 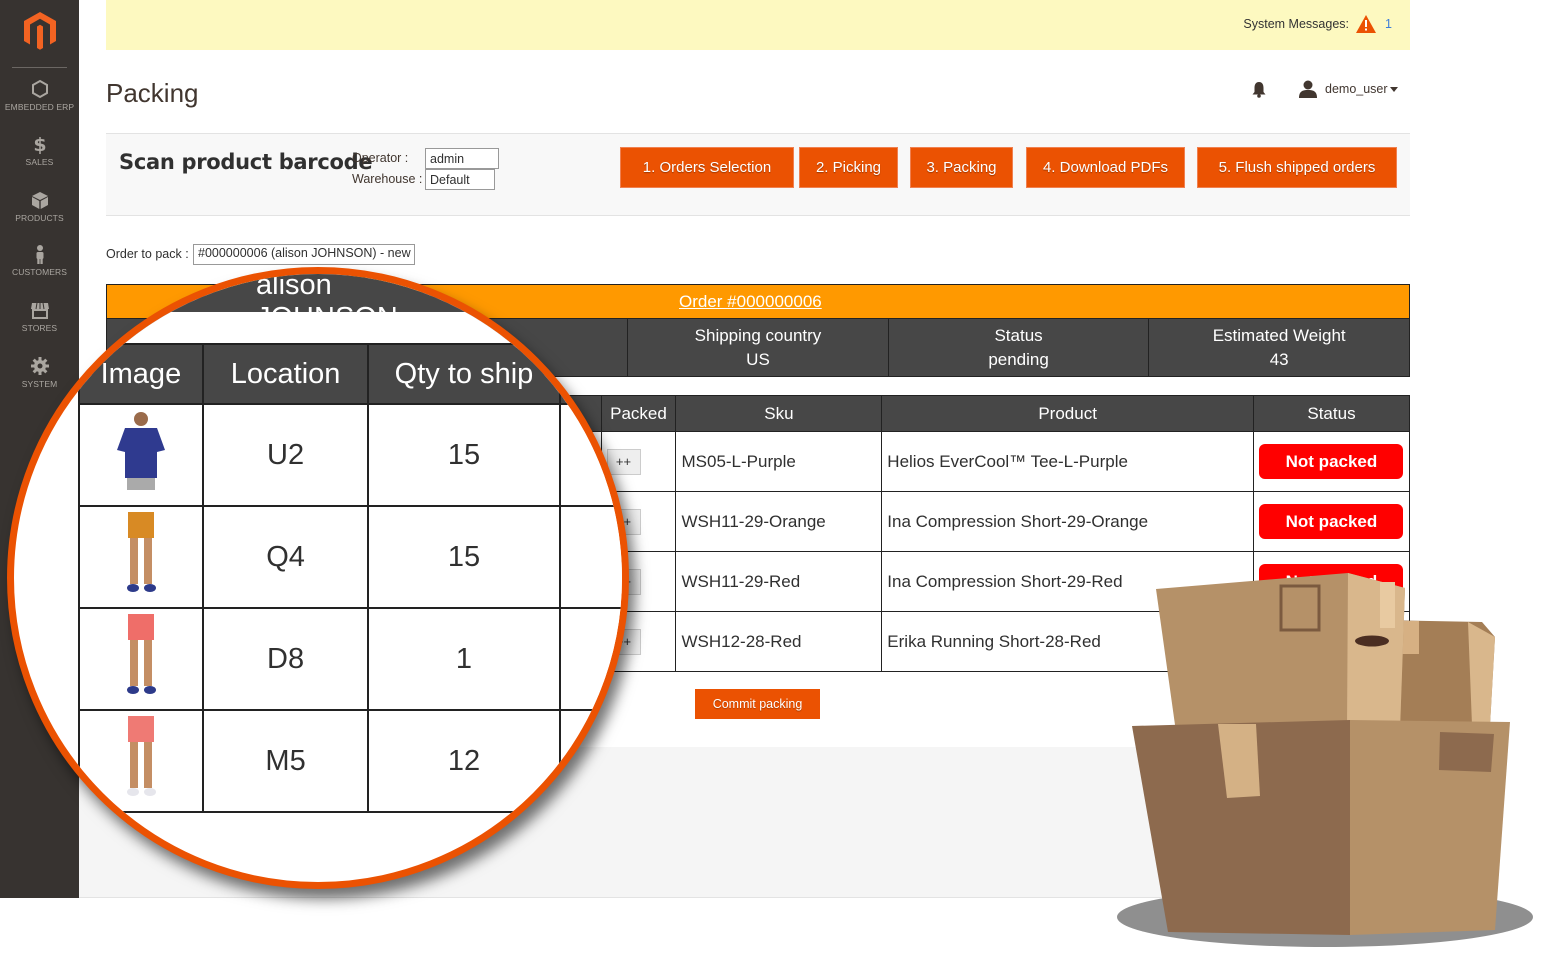 What do you see at coordinates (1308, 89) in the screenshot?
I see `user-icon` at bounding box center [1308, 89].